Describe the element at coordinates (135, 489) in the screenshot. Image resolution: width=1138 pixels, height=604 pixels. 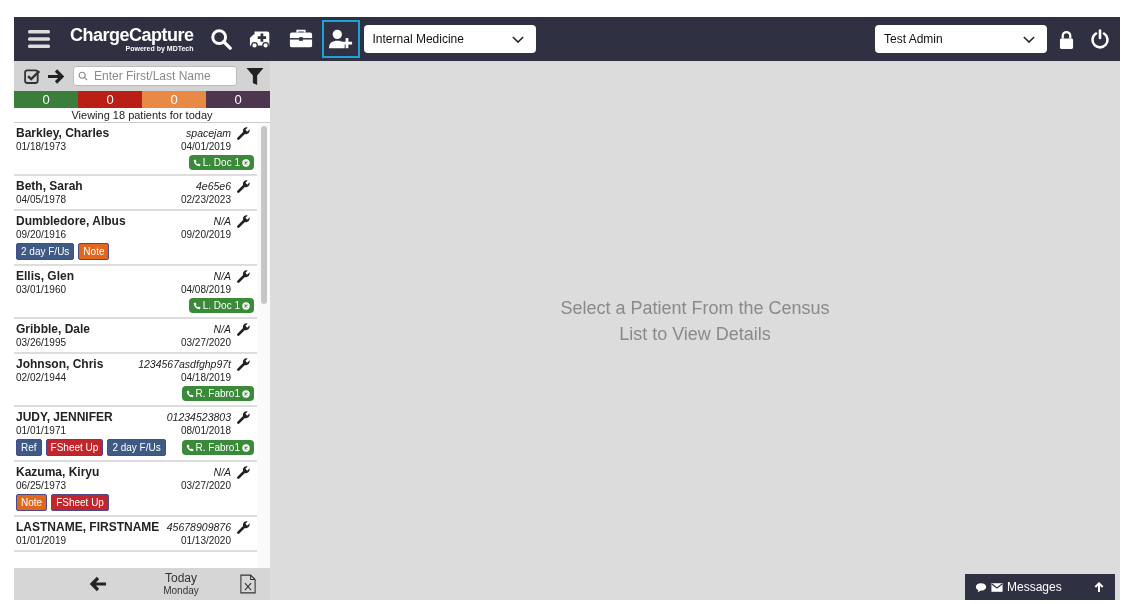
I see `patient-row: Kazuma, Kiryu N/A 06/25/1973 03/27/2020 Note FSheet Up` at that location.